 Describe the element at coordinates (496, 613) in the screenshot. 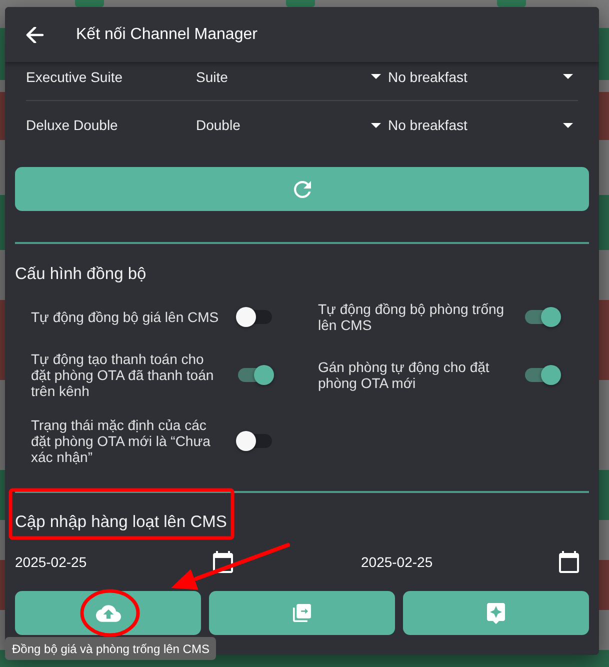

I see `sparkle-bubble-icon` at that location.